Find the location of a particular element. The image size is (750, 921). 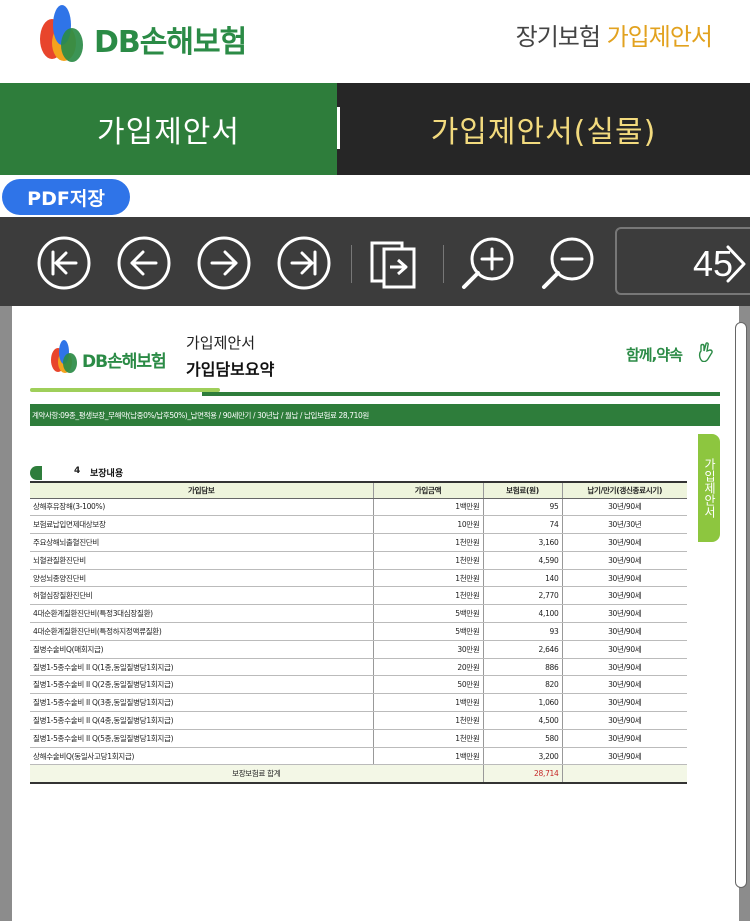

amount-cell: 50만원 is located at coordinates (427, 685).